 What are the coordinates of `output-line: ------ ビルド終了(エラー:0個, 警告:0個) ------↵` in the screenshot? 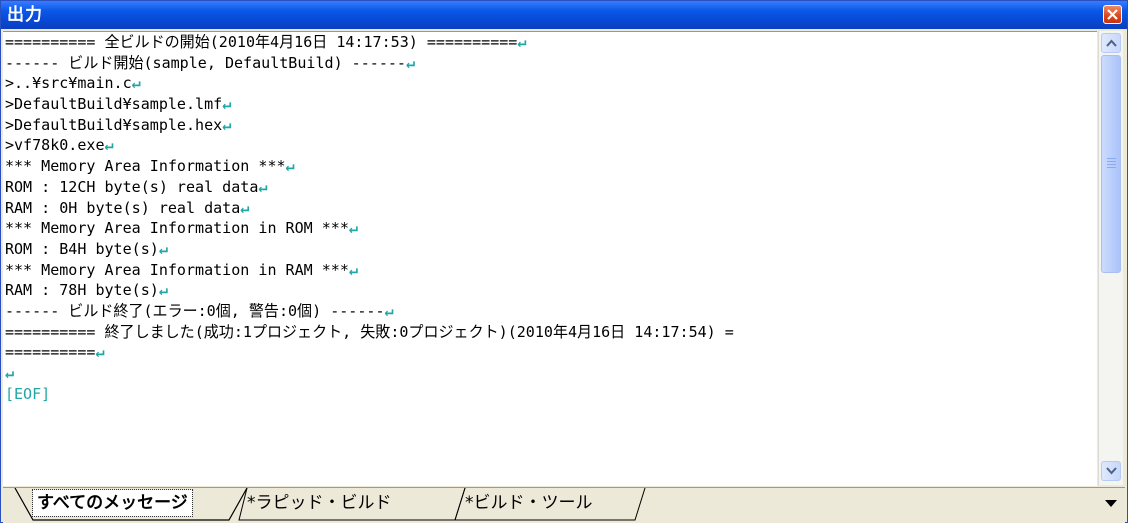 It's located at (199, 310).